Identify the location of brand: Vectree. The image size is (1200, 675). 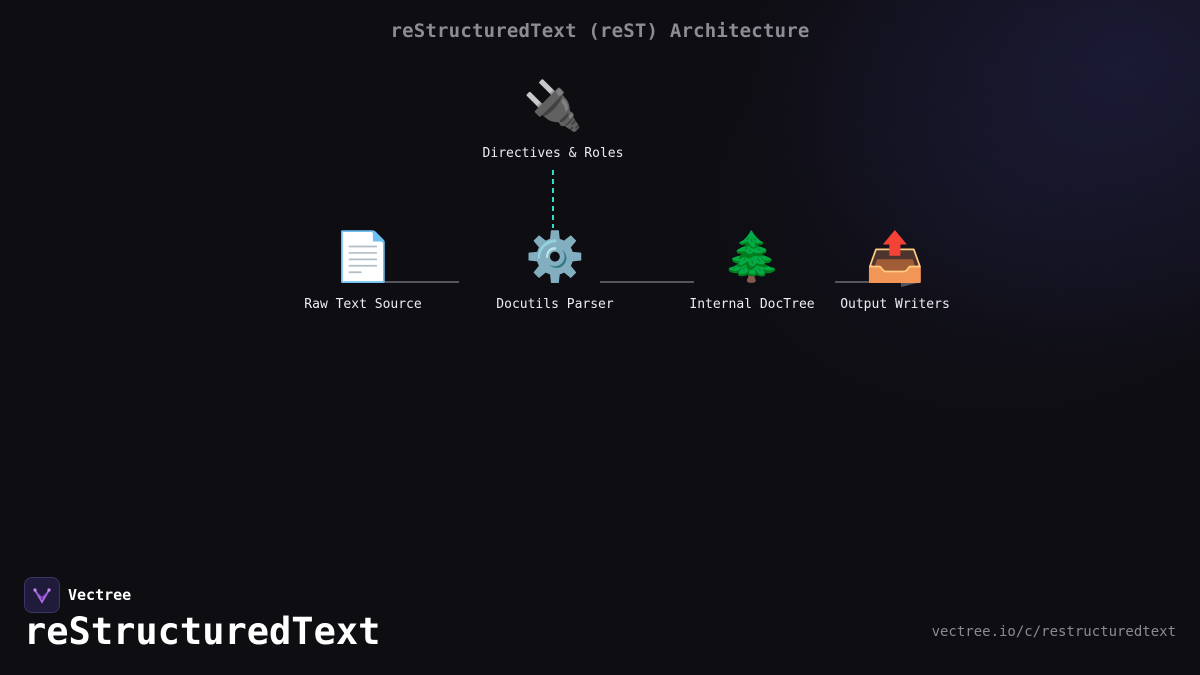
(77, 595).